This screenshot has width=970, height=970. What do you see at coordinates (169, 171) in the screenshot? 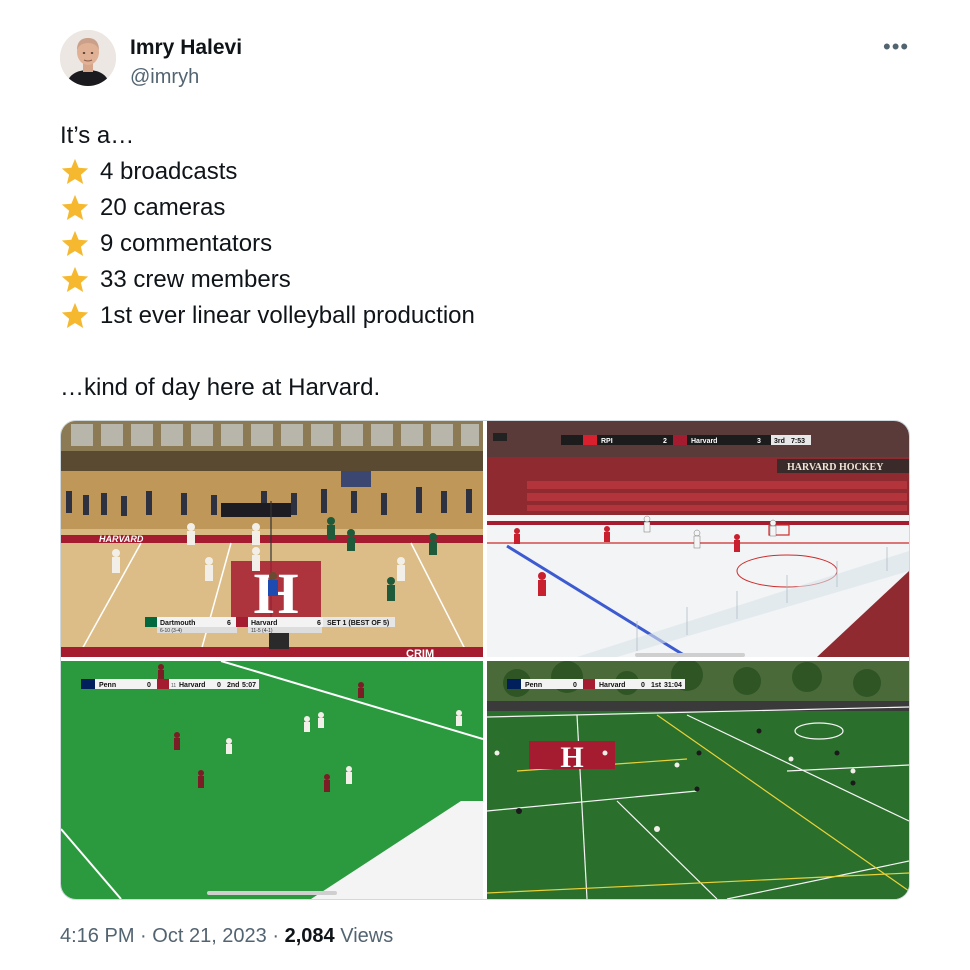
I see `tweet-item-label: 4 broadcasts` at bounding box center [169, 171].